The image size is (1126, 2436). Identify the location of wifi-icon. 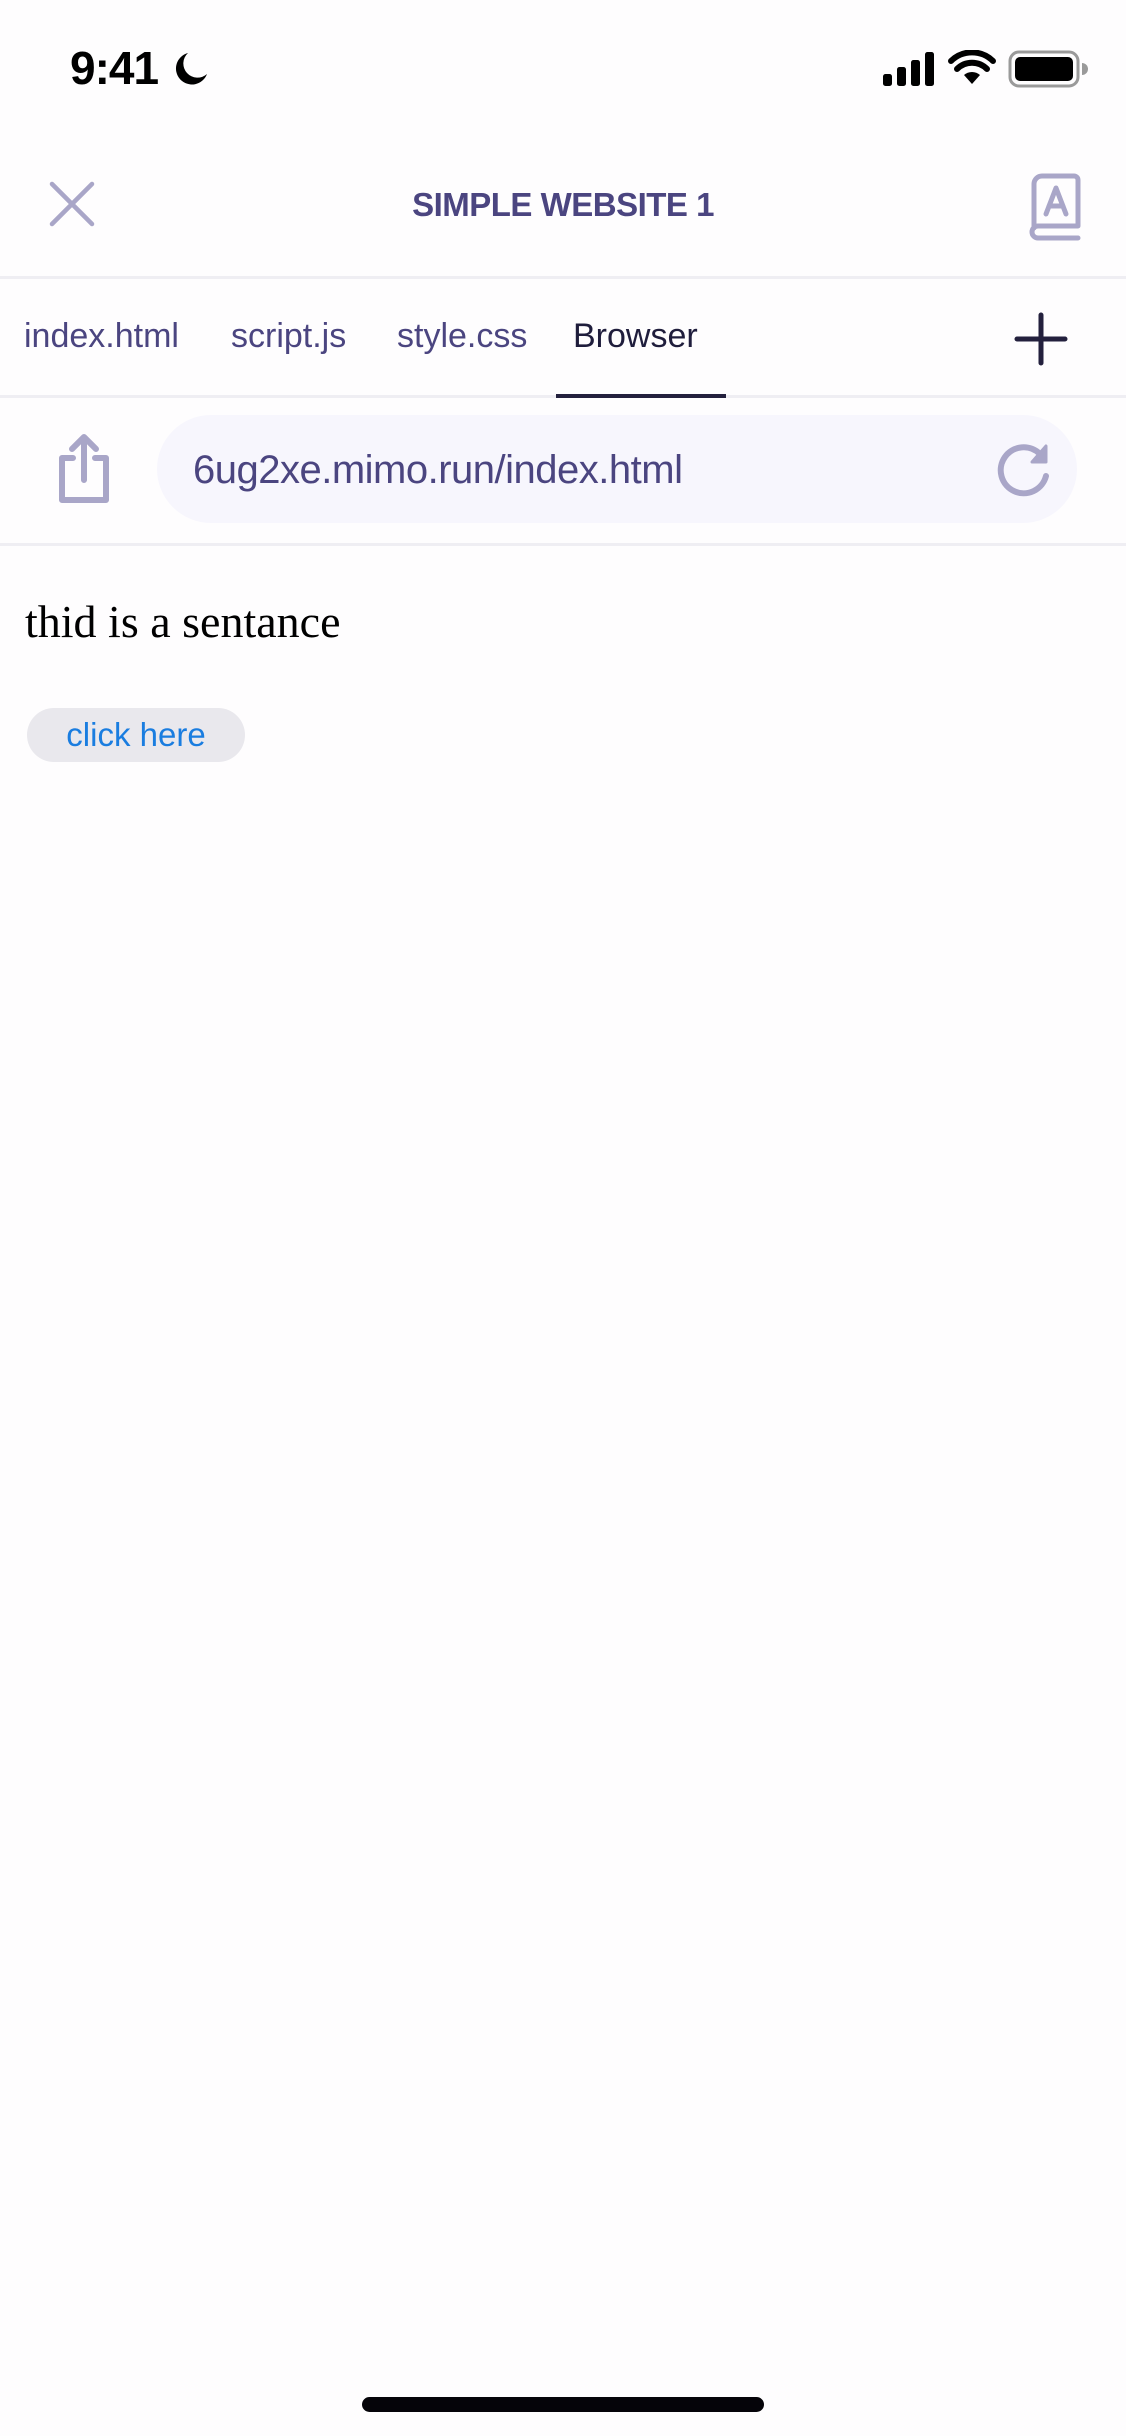
(972, 67).